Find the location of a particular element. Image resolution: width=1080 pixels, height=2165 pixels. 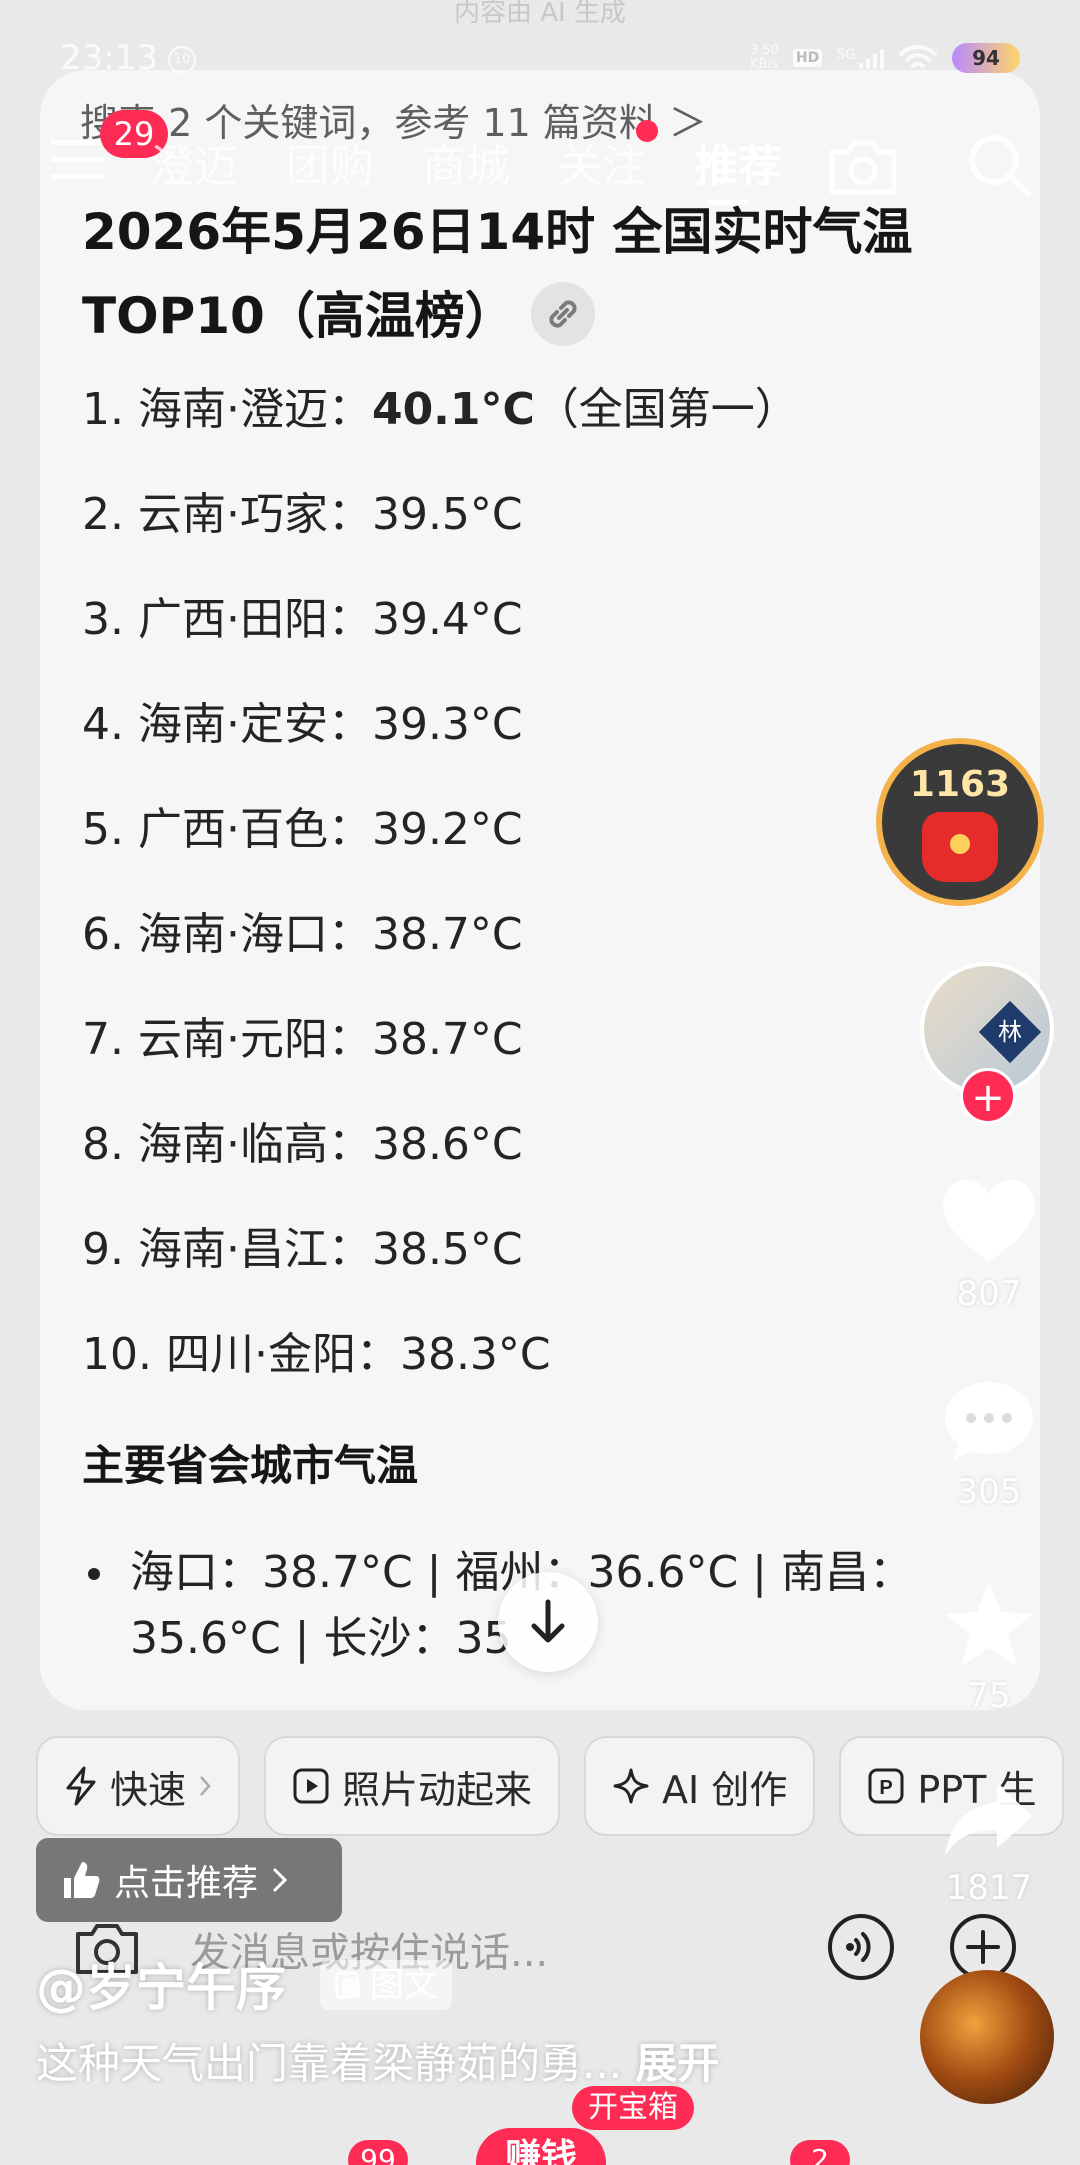

earn-button: 赚钱 is located at coordinates (541, 2146).